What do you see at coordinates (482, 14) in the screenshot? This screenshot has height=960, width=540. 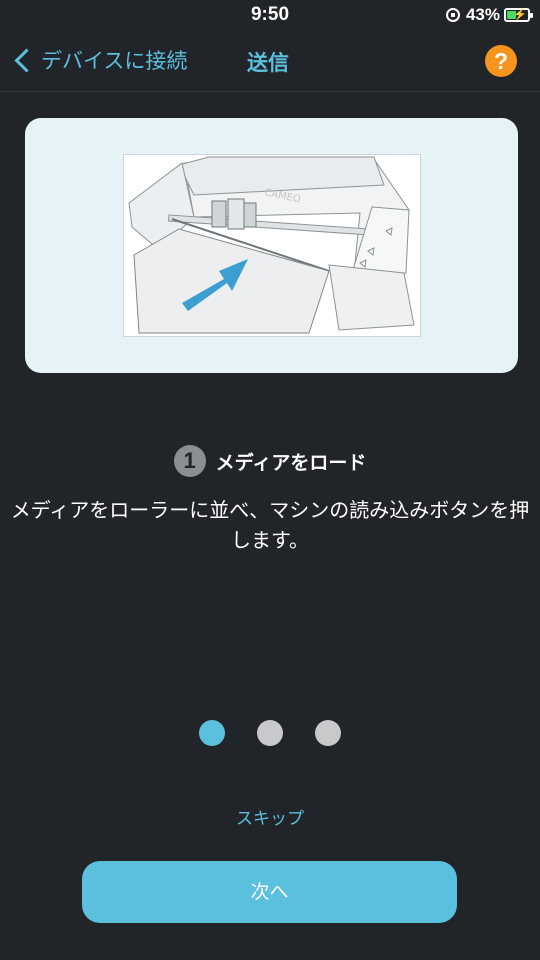 I see `battery-percent: 43%` at bounding box center [482, 14].